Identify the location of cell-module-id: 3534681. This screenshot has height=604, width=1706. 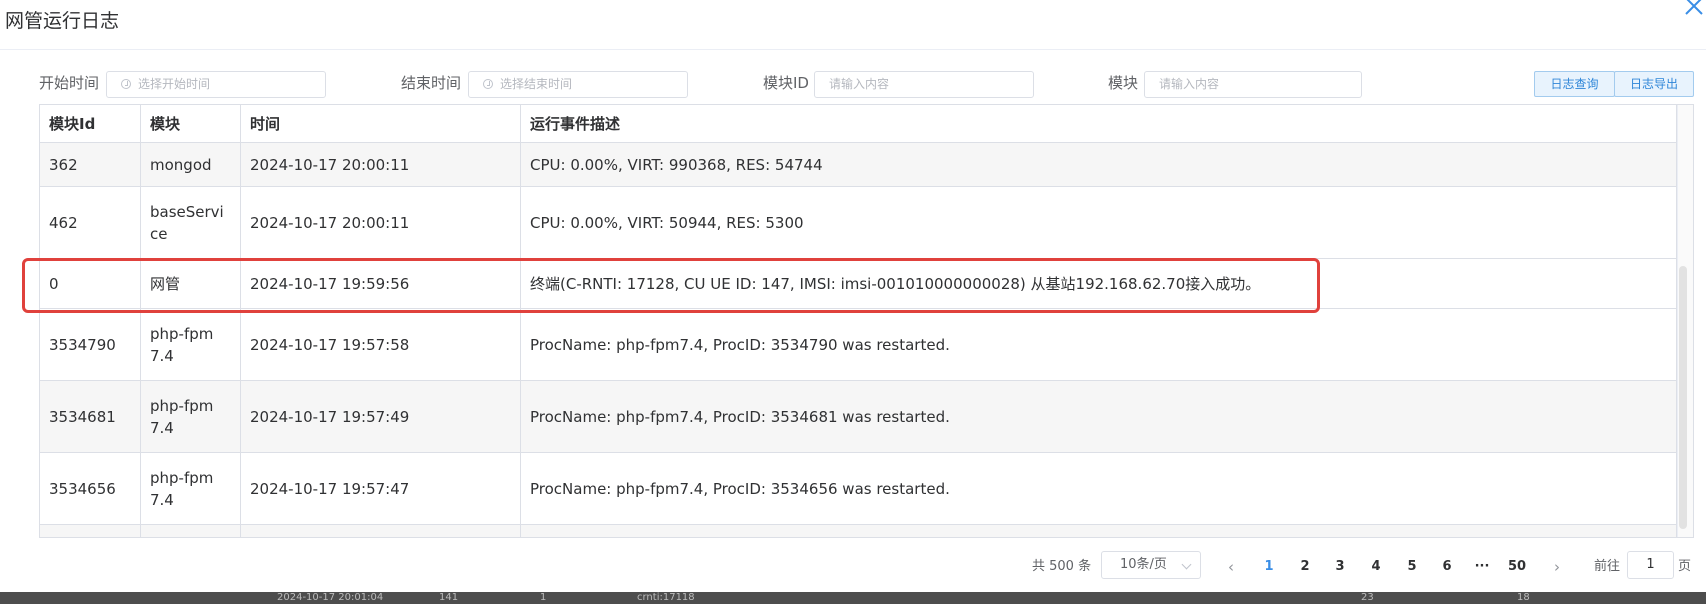
(90, 416).